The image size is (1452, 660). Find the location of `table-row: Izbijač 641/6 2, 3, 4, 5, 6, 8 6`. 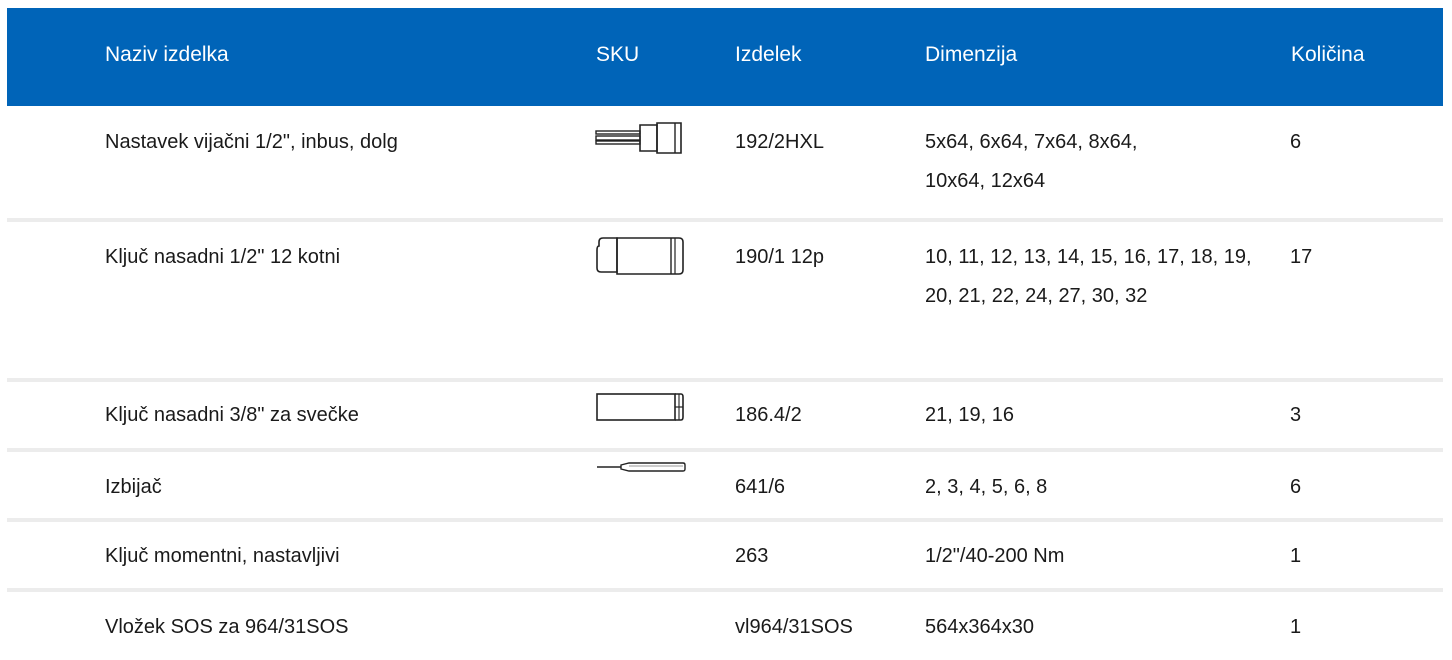

table-row: Izbijač 641/6 2, 3, 4, 5, 6, 8 6 is located at coordinates (725, 487).